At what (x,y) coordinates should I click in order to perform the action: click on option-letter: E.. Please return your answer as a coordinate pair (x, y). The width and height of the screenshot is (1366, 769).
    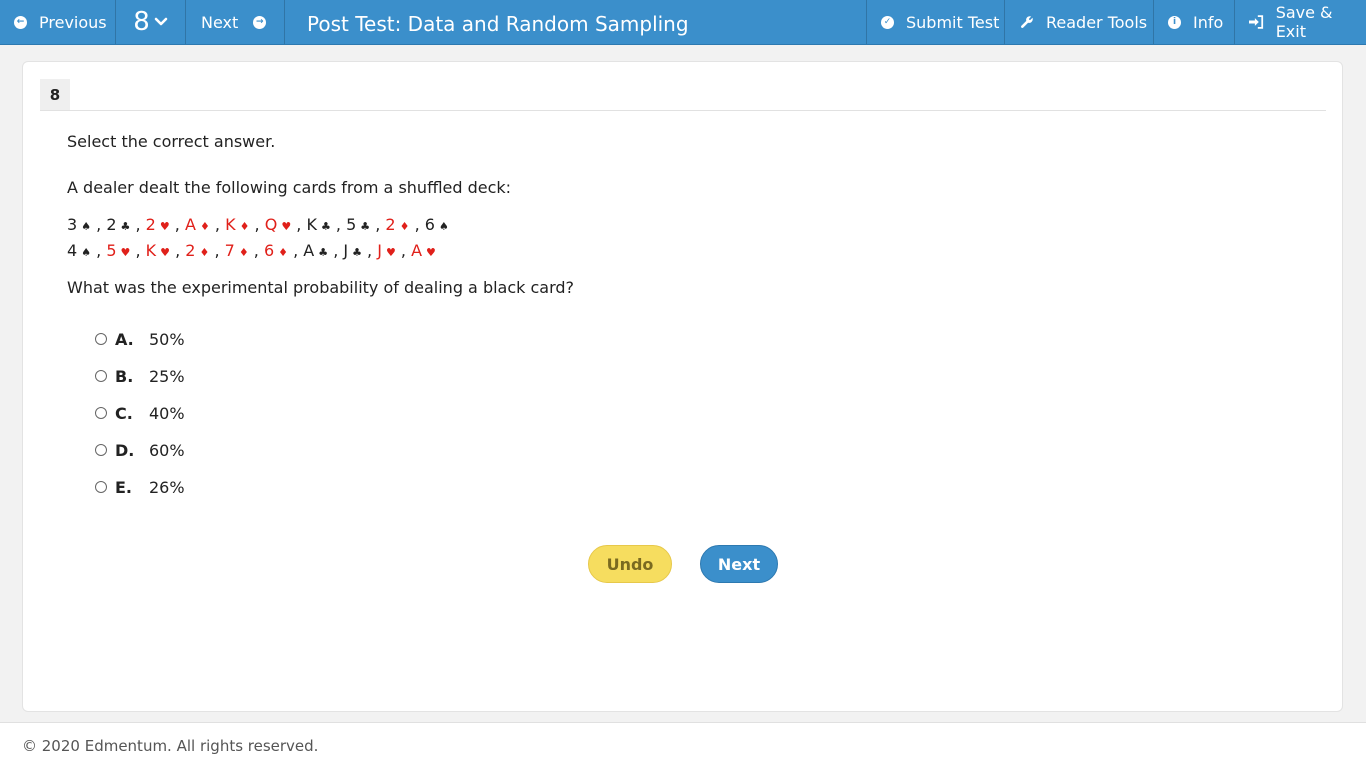
    Looking at the image, I should click on (124, 487).